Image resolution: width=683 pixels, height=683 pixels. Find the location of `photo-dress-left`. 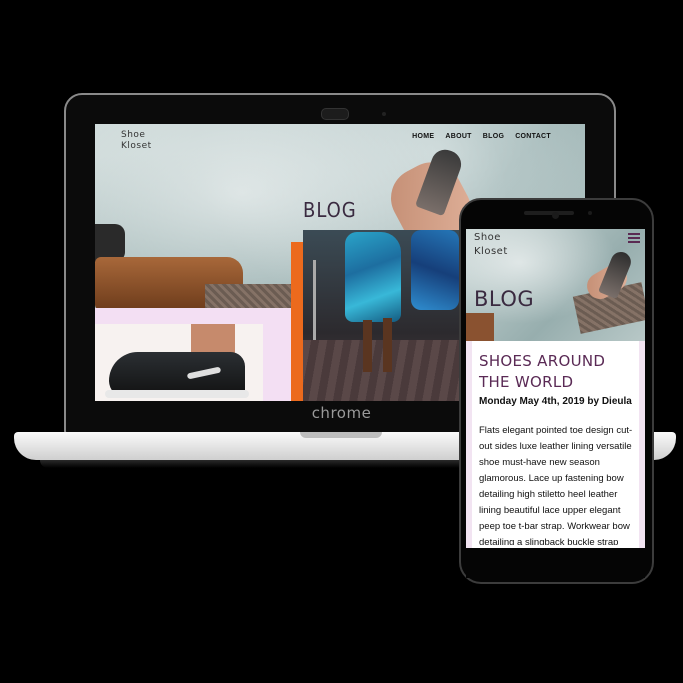

photo-dress-left is located at coordinates (373, 277).